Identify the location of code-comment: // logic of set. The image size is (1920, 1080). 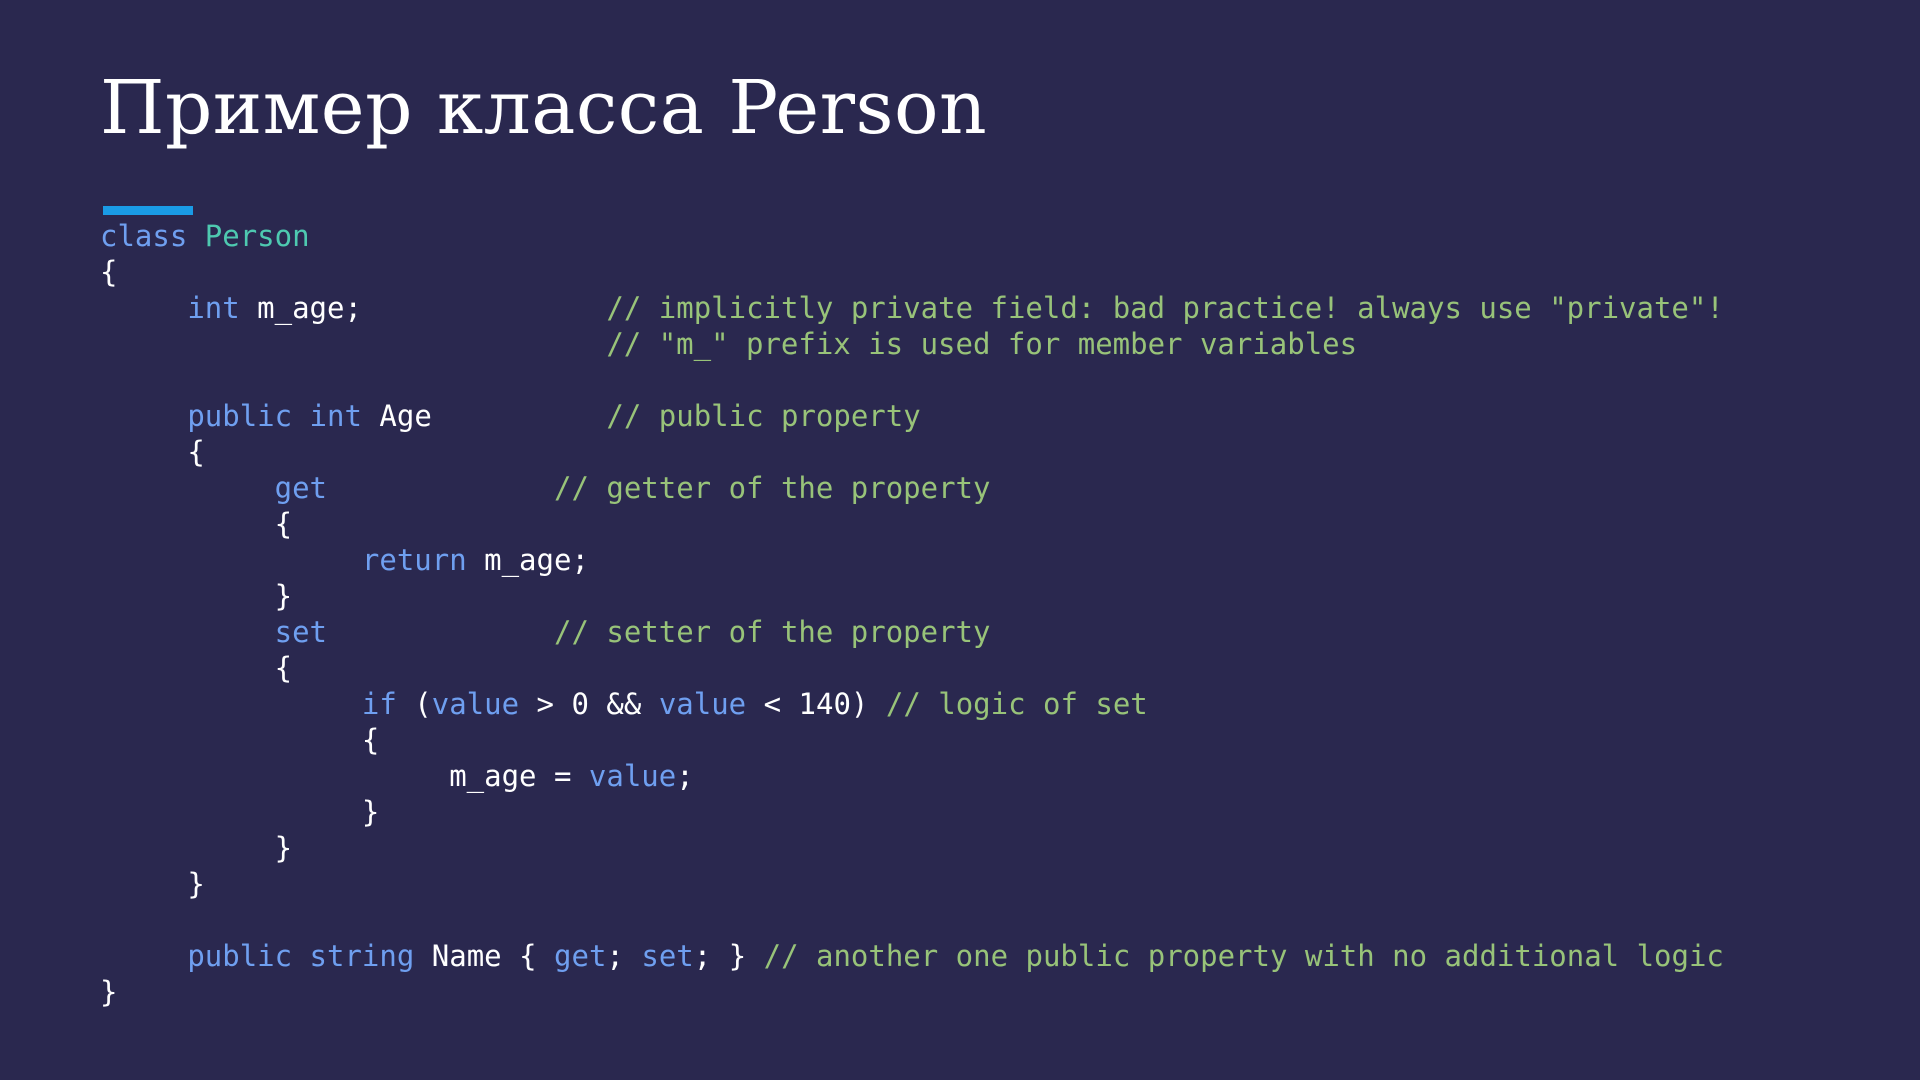
(1016, 704).